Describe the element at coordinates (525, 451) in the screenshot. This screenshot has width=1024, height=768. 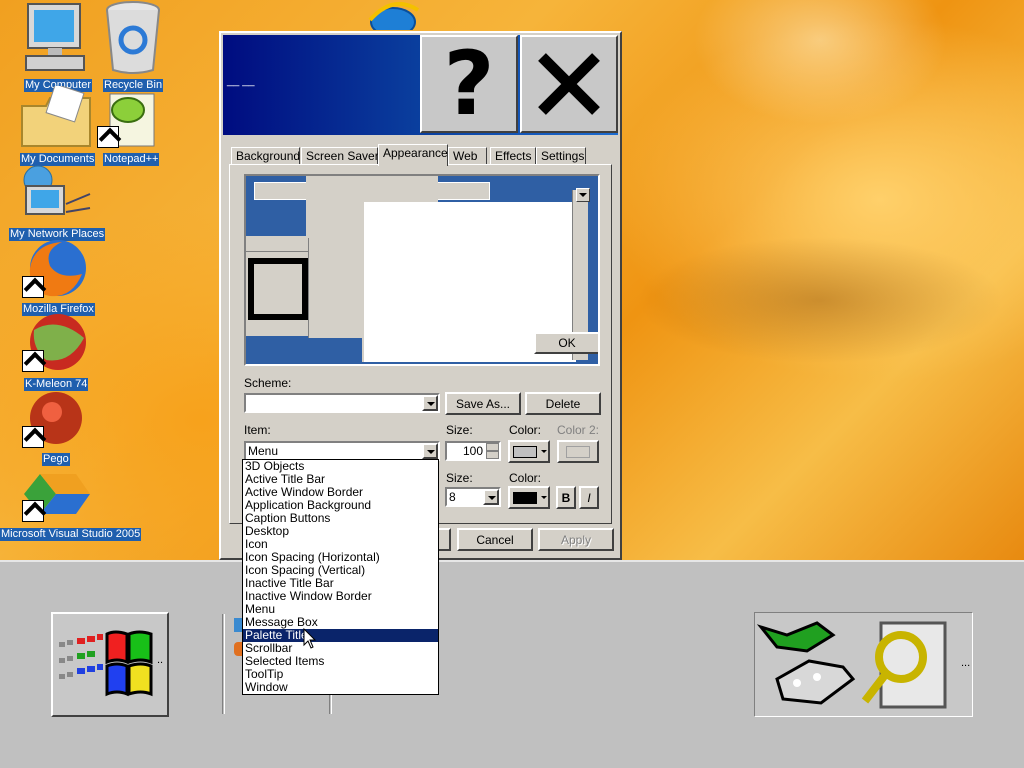
I see `color-swatch` at that location.